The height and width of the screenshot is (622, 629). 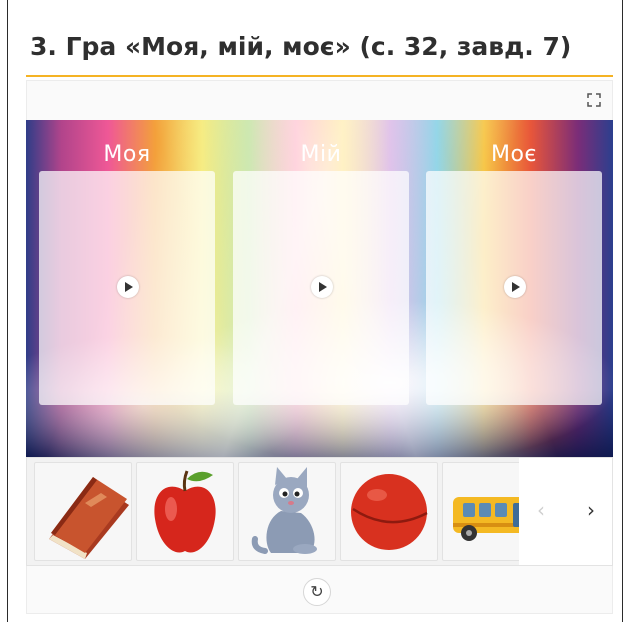 I want to click on book-icon, so click(x=89, y=518).